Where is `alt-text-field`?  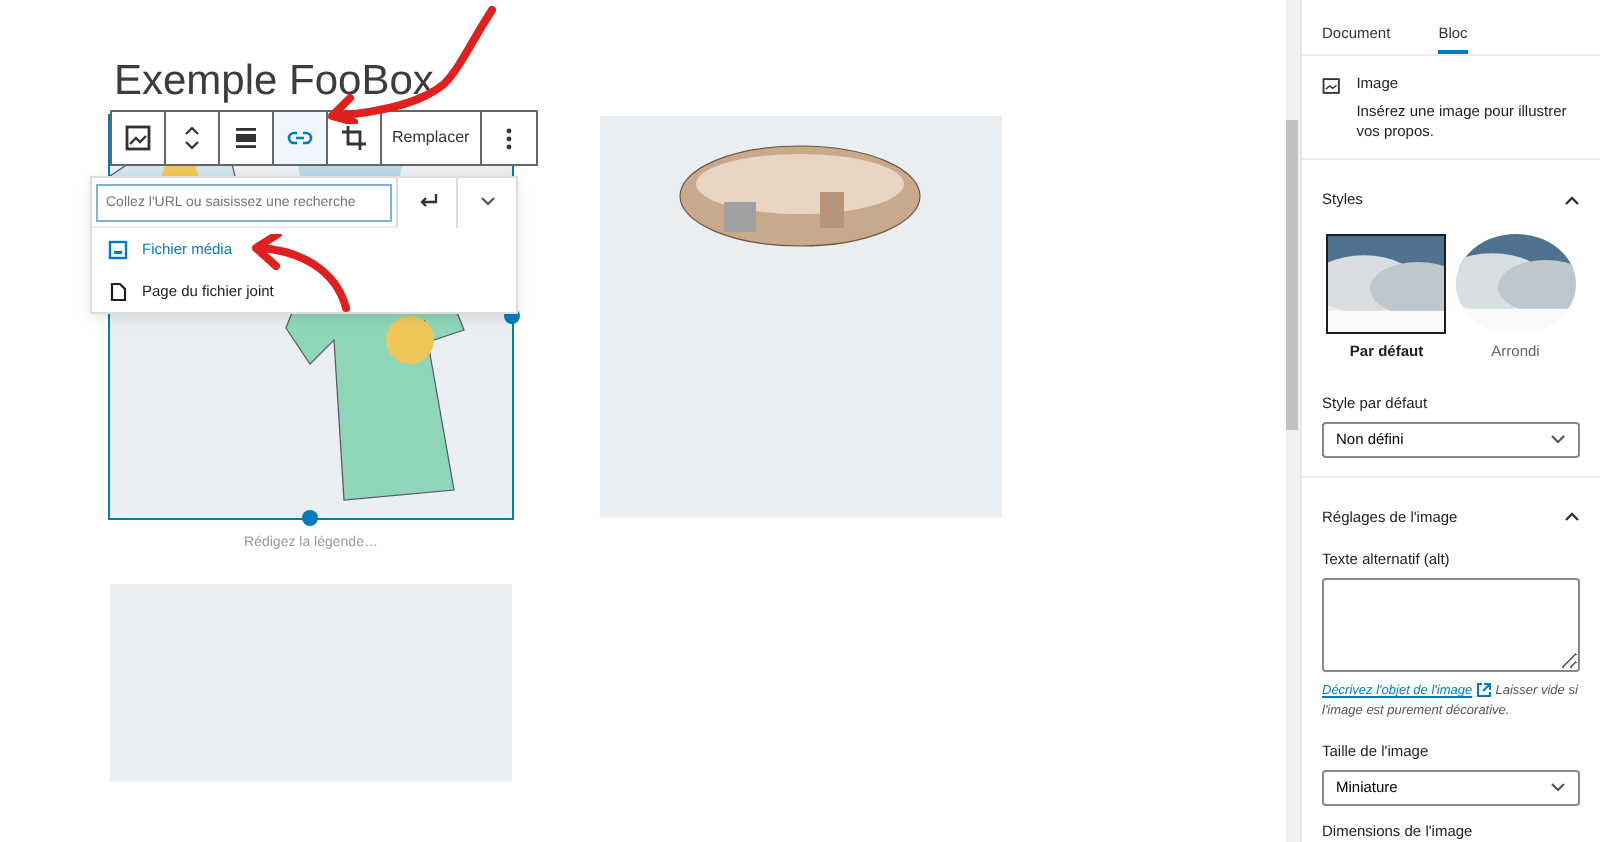 alt-text-field is located at coordinates (1451, 625).